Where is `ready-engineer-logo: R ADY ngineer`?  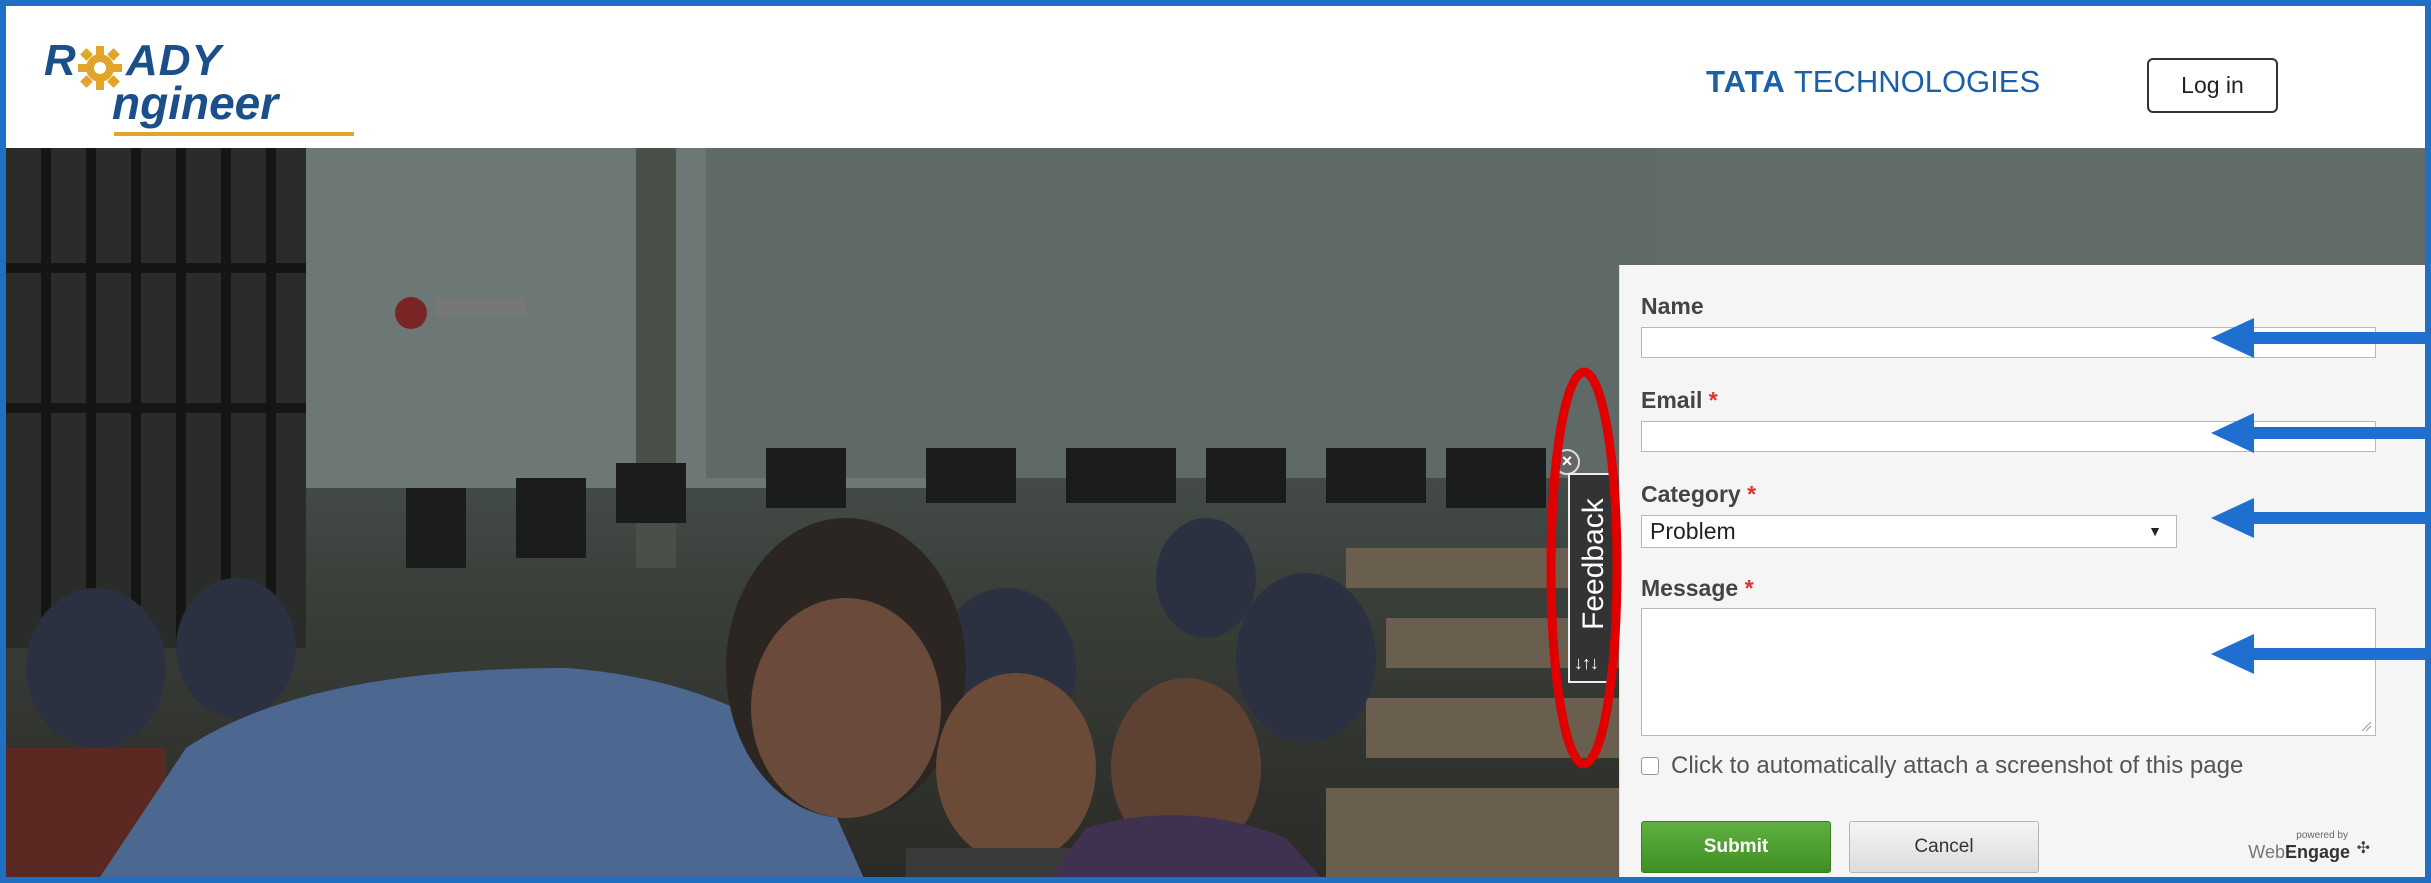 ready-engineer-logo: R ADY ngineer is located at coordinates (196, 84).